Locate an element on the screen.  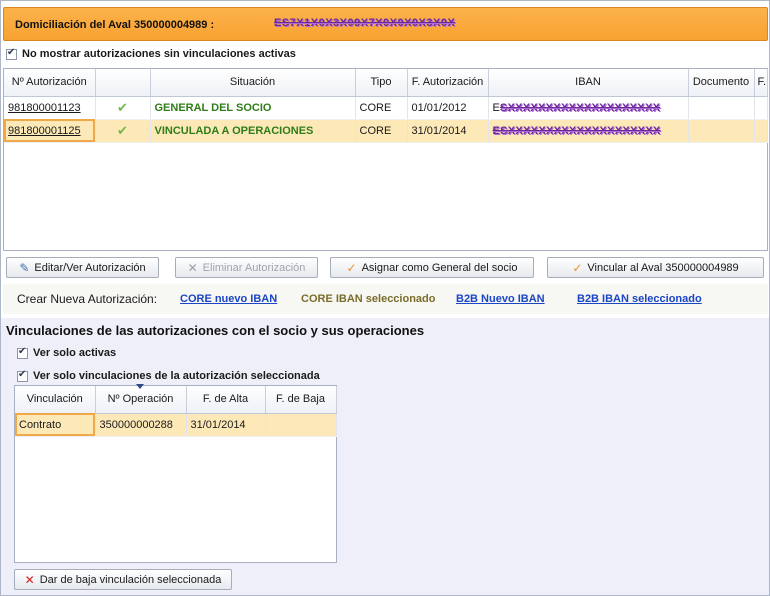
col-extra: F. is located at coordinates (761, 83).